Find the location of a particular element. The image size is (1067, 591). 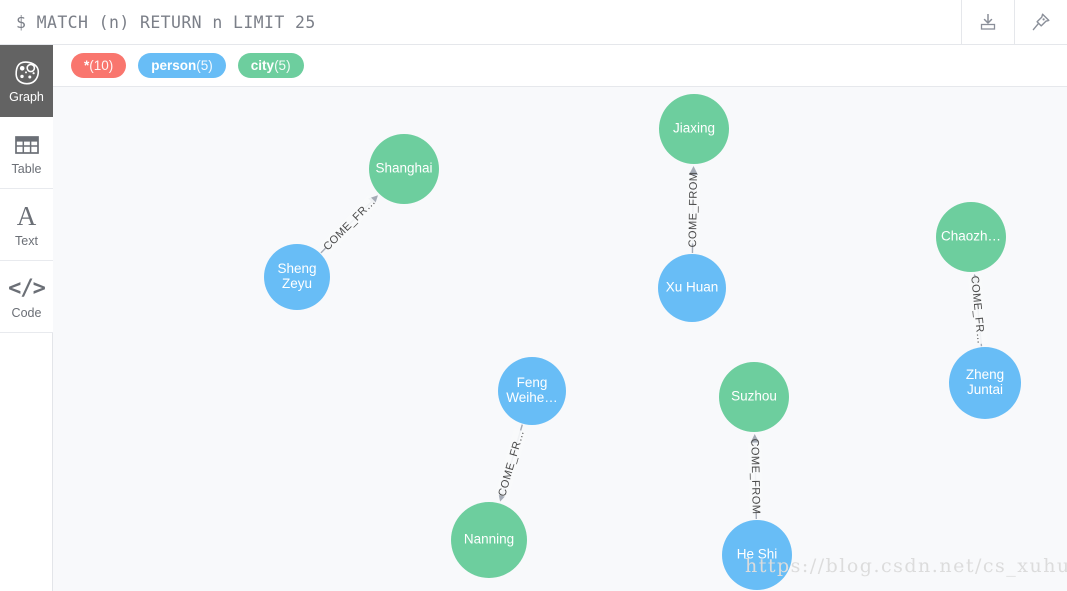

sidebar-item-table: Table is located at coordinates (26, 153).